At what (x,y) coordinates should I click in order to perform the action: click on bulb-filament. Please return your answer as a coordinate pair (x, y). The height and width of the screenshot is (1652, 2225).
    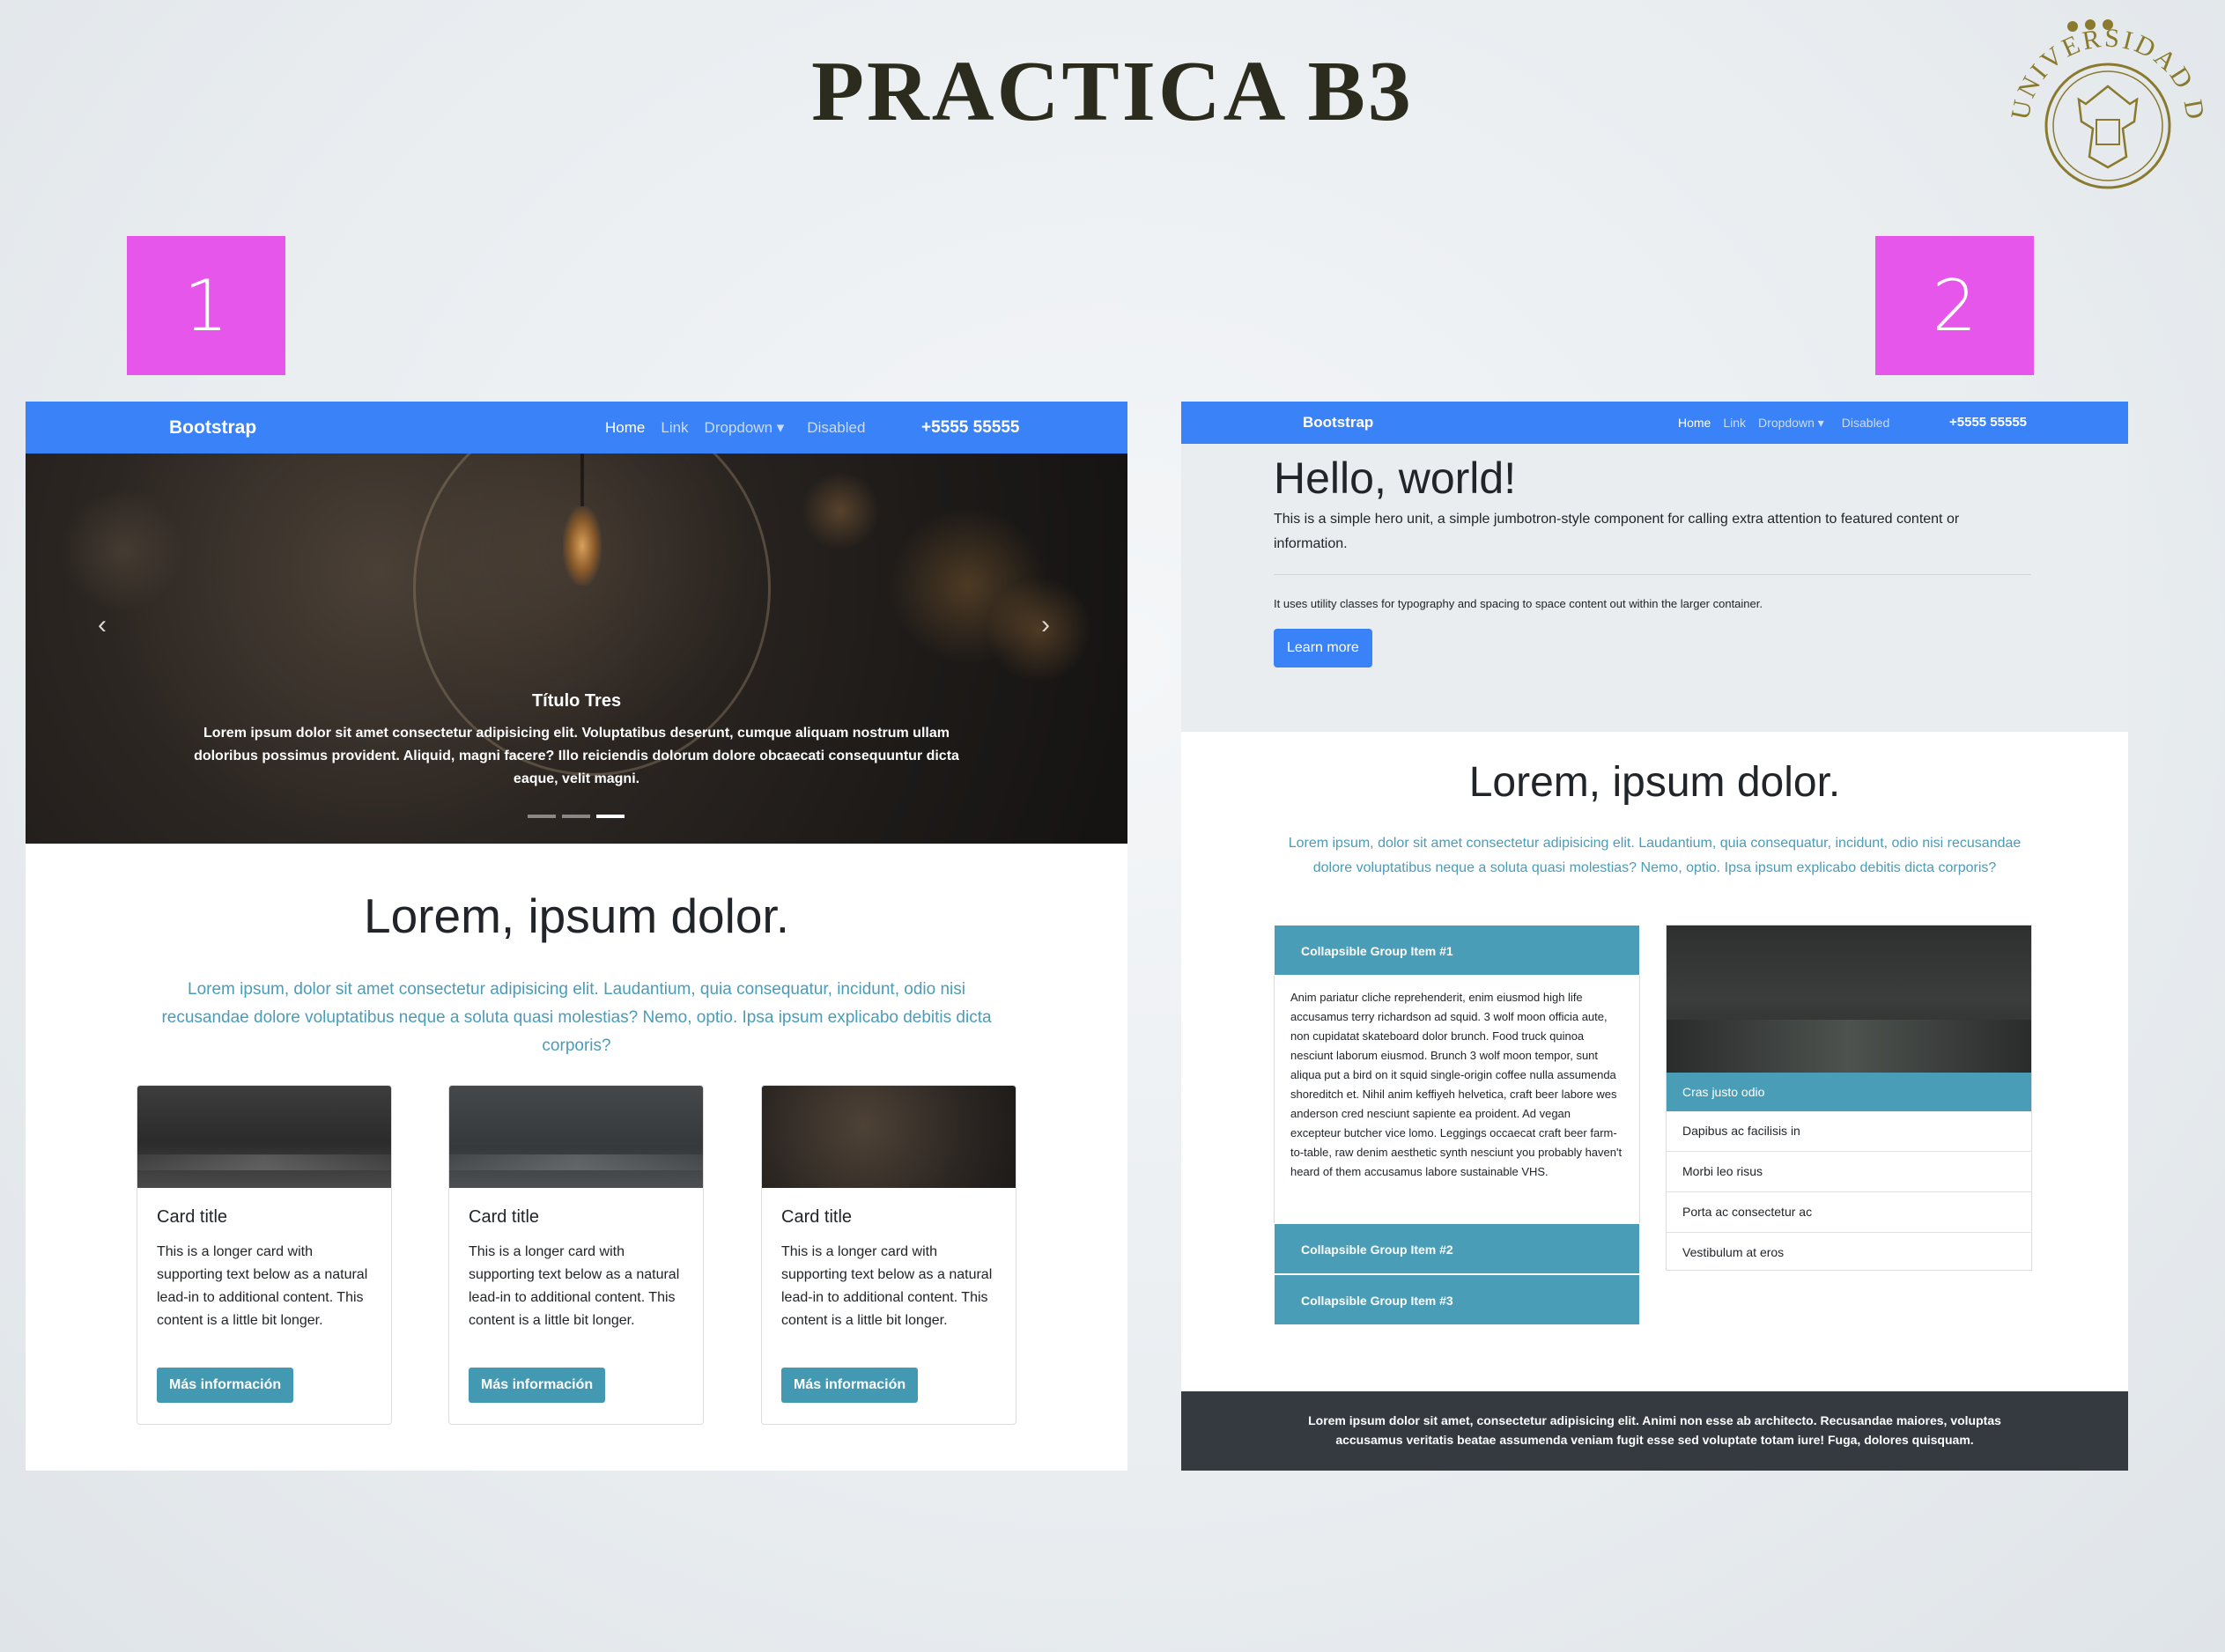
    Looking at the image, I should click on (582, 546).